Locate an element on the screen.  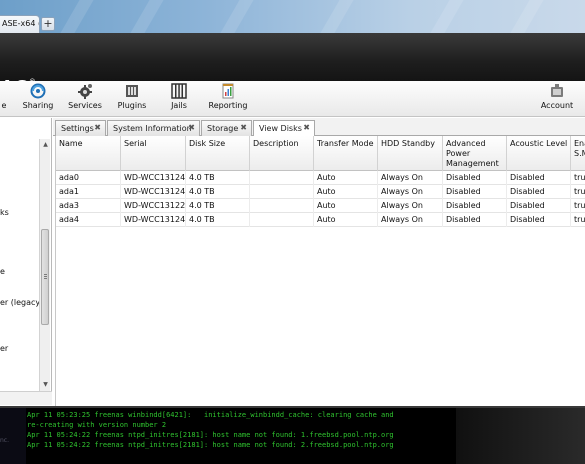
app-header: AS® is located at coordinates (292, 66).